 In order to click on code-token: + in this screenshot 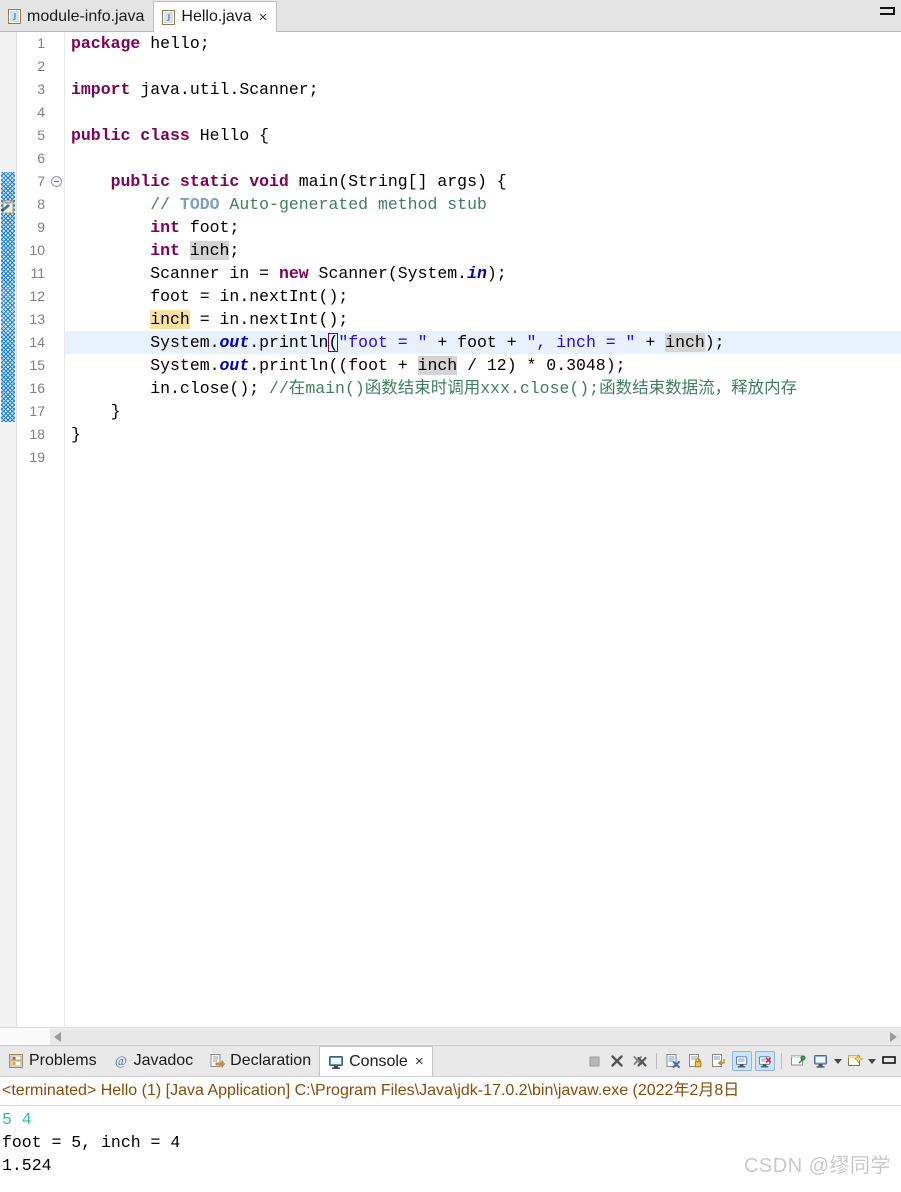, I will do `click(650, 342)`.